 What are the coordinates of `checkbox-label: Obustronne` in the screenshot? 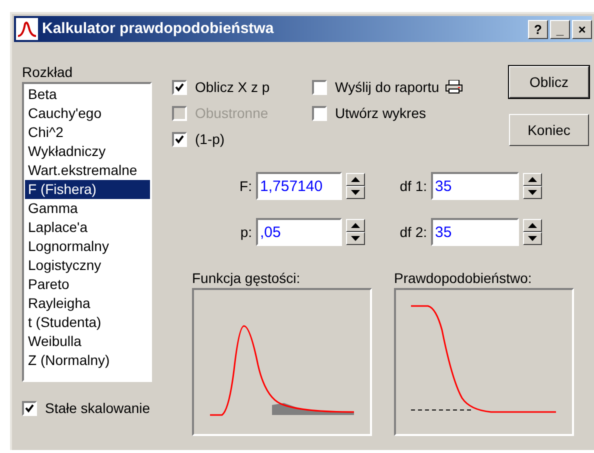 It's located at (231, 113).